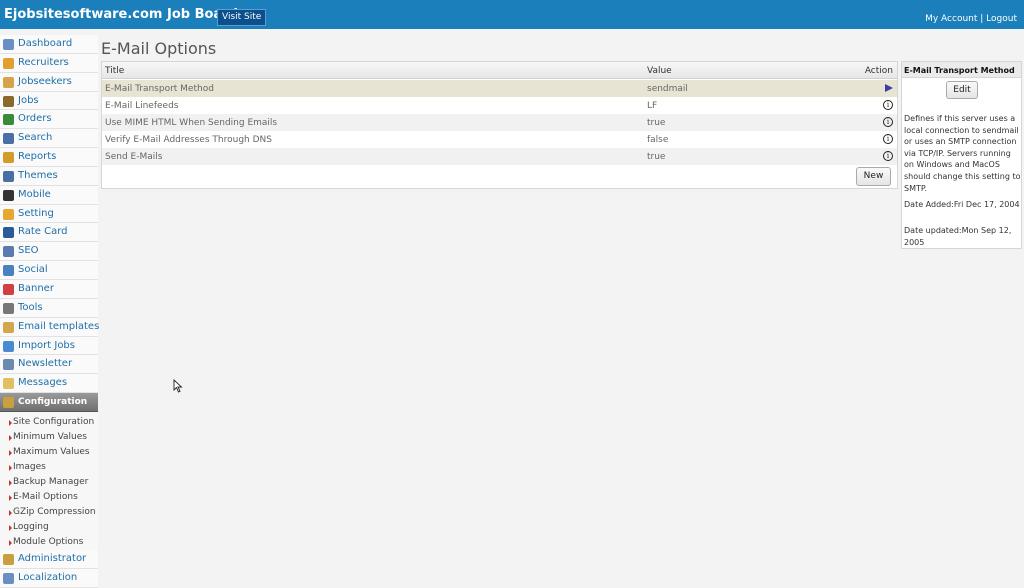 This screenshot has height=588, width=1024. I want to click on column-value: Value, so click(659, 71).